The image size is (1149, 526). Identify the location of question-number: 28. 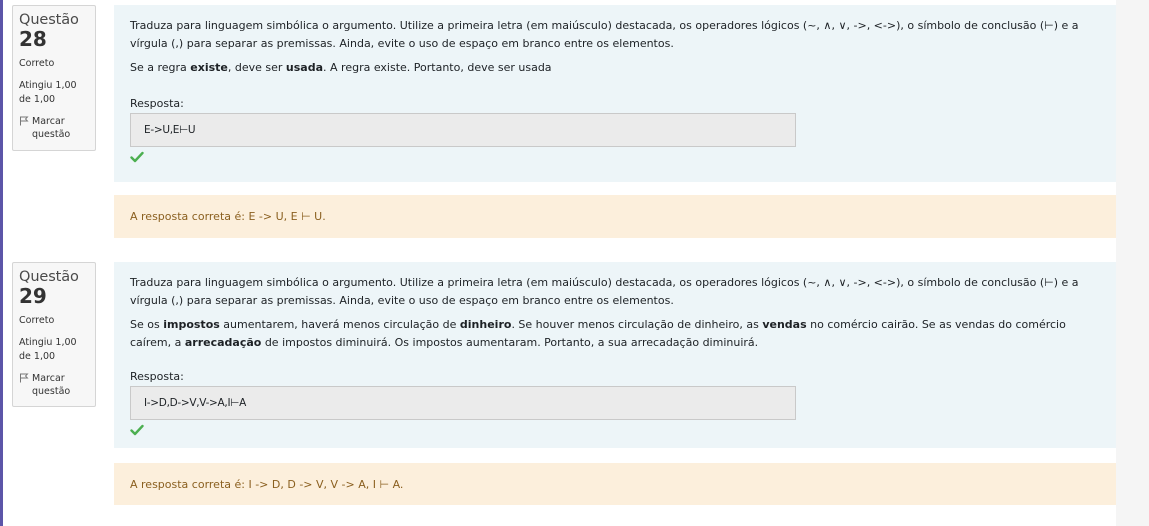
(33, 39).